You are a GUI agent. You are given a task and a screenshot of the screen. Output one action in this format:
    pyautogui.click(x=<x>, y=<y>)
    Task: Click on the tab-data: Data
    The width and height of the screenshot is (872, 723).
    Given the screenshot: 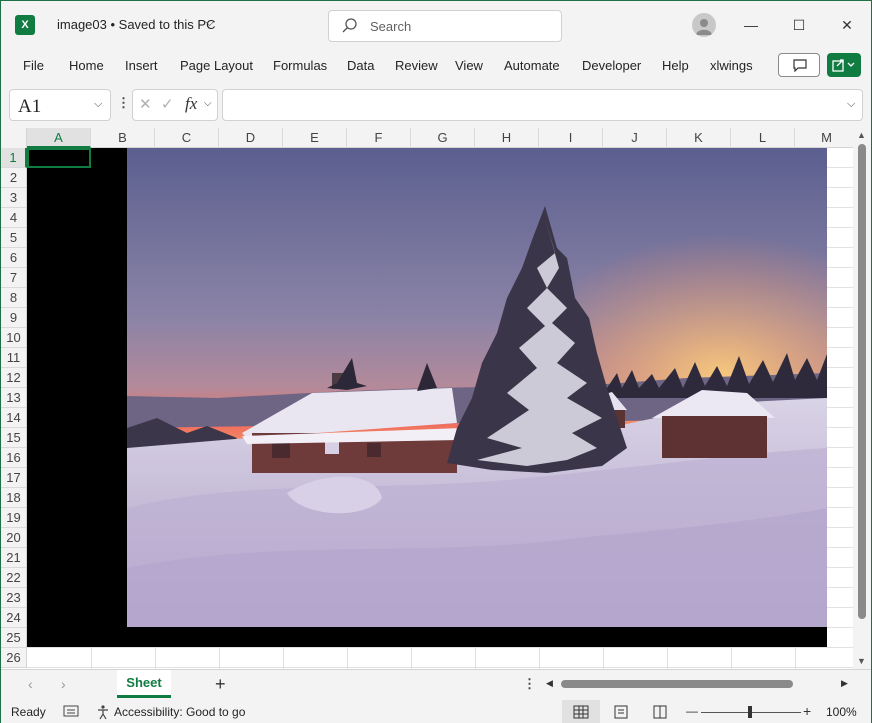 What is the action you would take?
    pyautogui.click(x=360, y=65)
    